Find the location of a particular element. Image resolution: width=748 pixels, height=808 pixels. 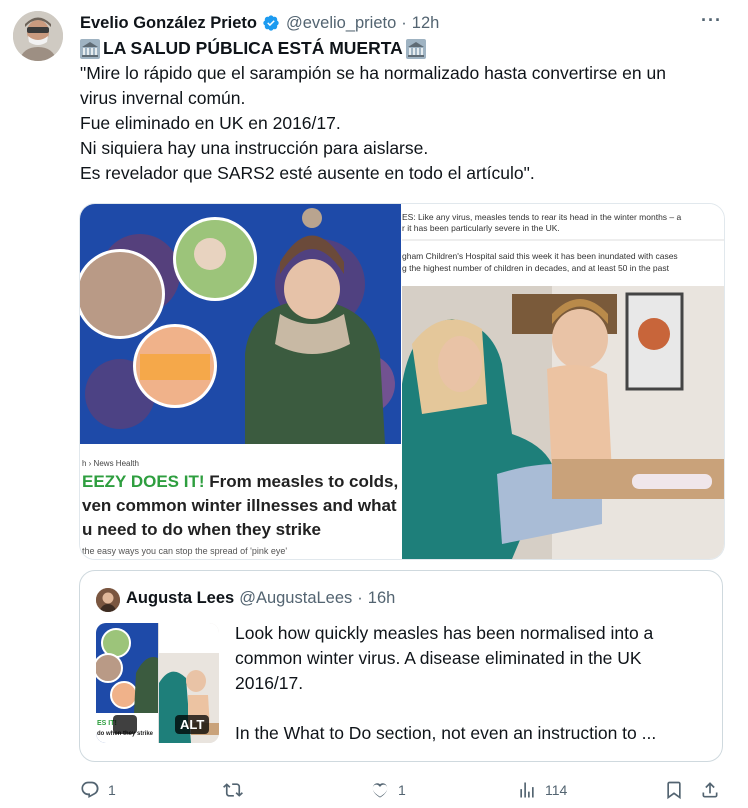

tweet-line: virus invernal común. is located at coordinates (163, 98).